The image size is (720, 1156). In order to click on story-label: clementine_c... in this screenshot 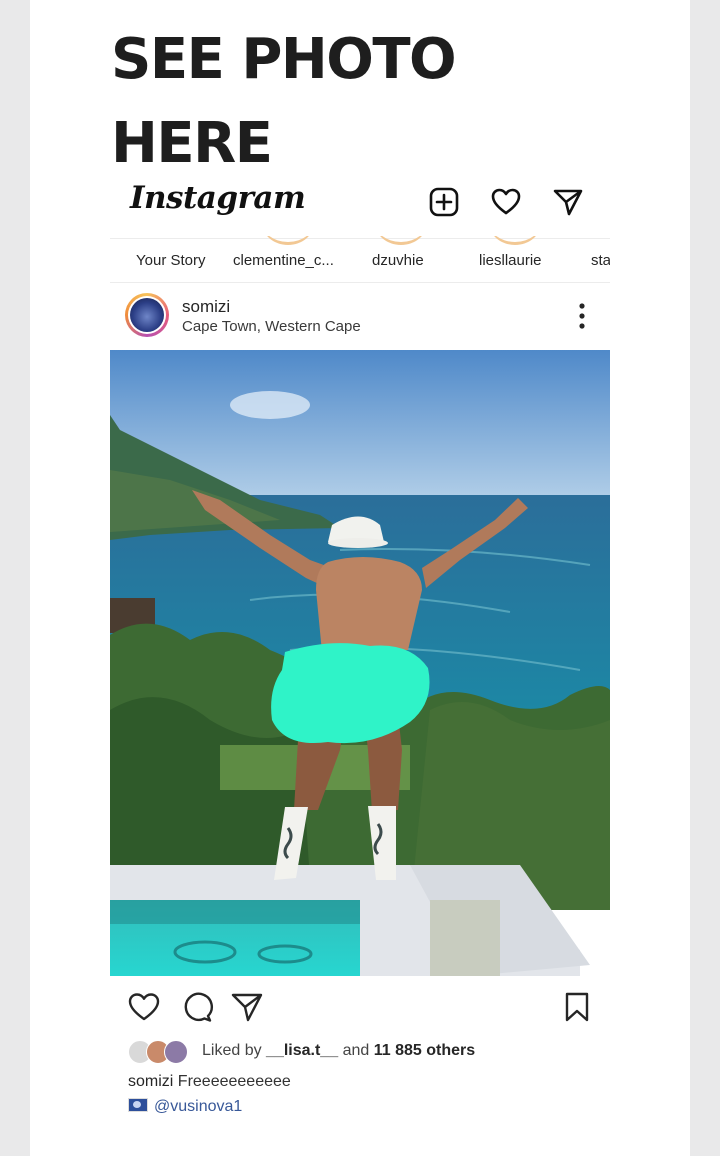, I will do `click(283, 260)`.